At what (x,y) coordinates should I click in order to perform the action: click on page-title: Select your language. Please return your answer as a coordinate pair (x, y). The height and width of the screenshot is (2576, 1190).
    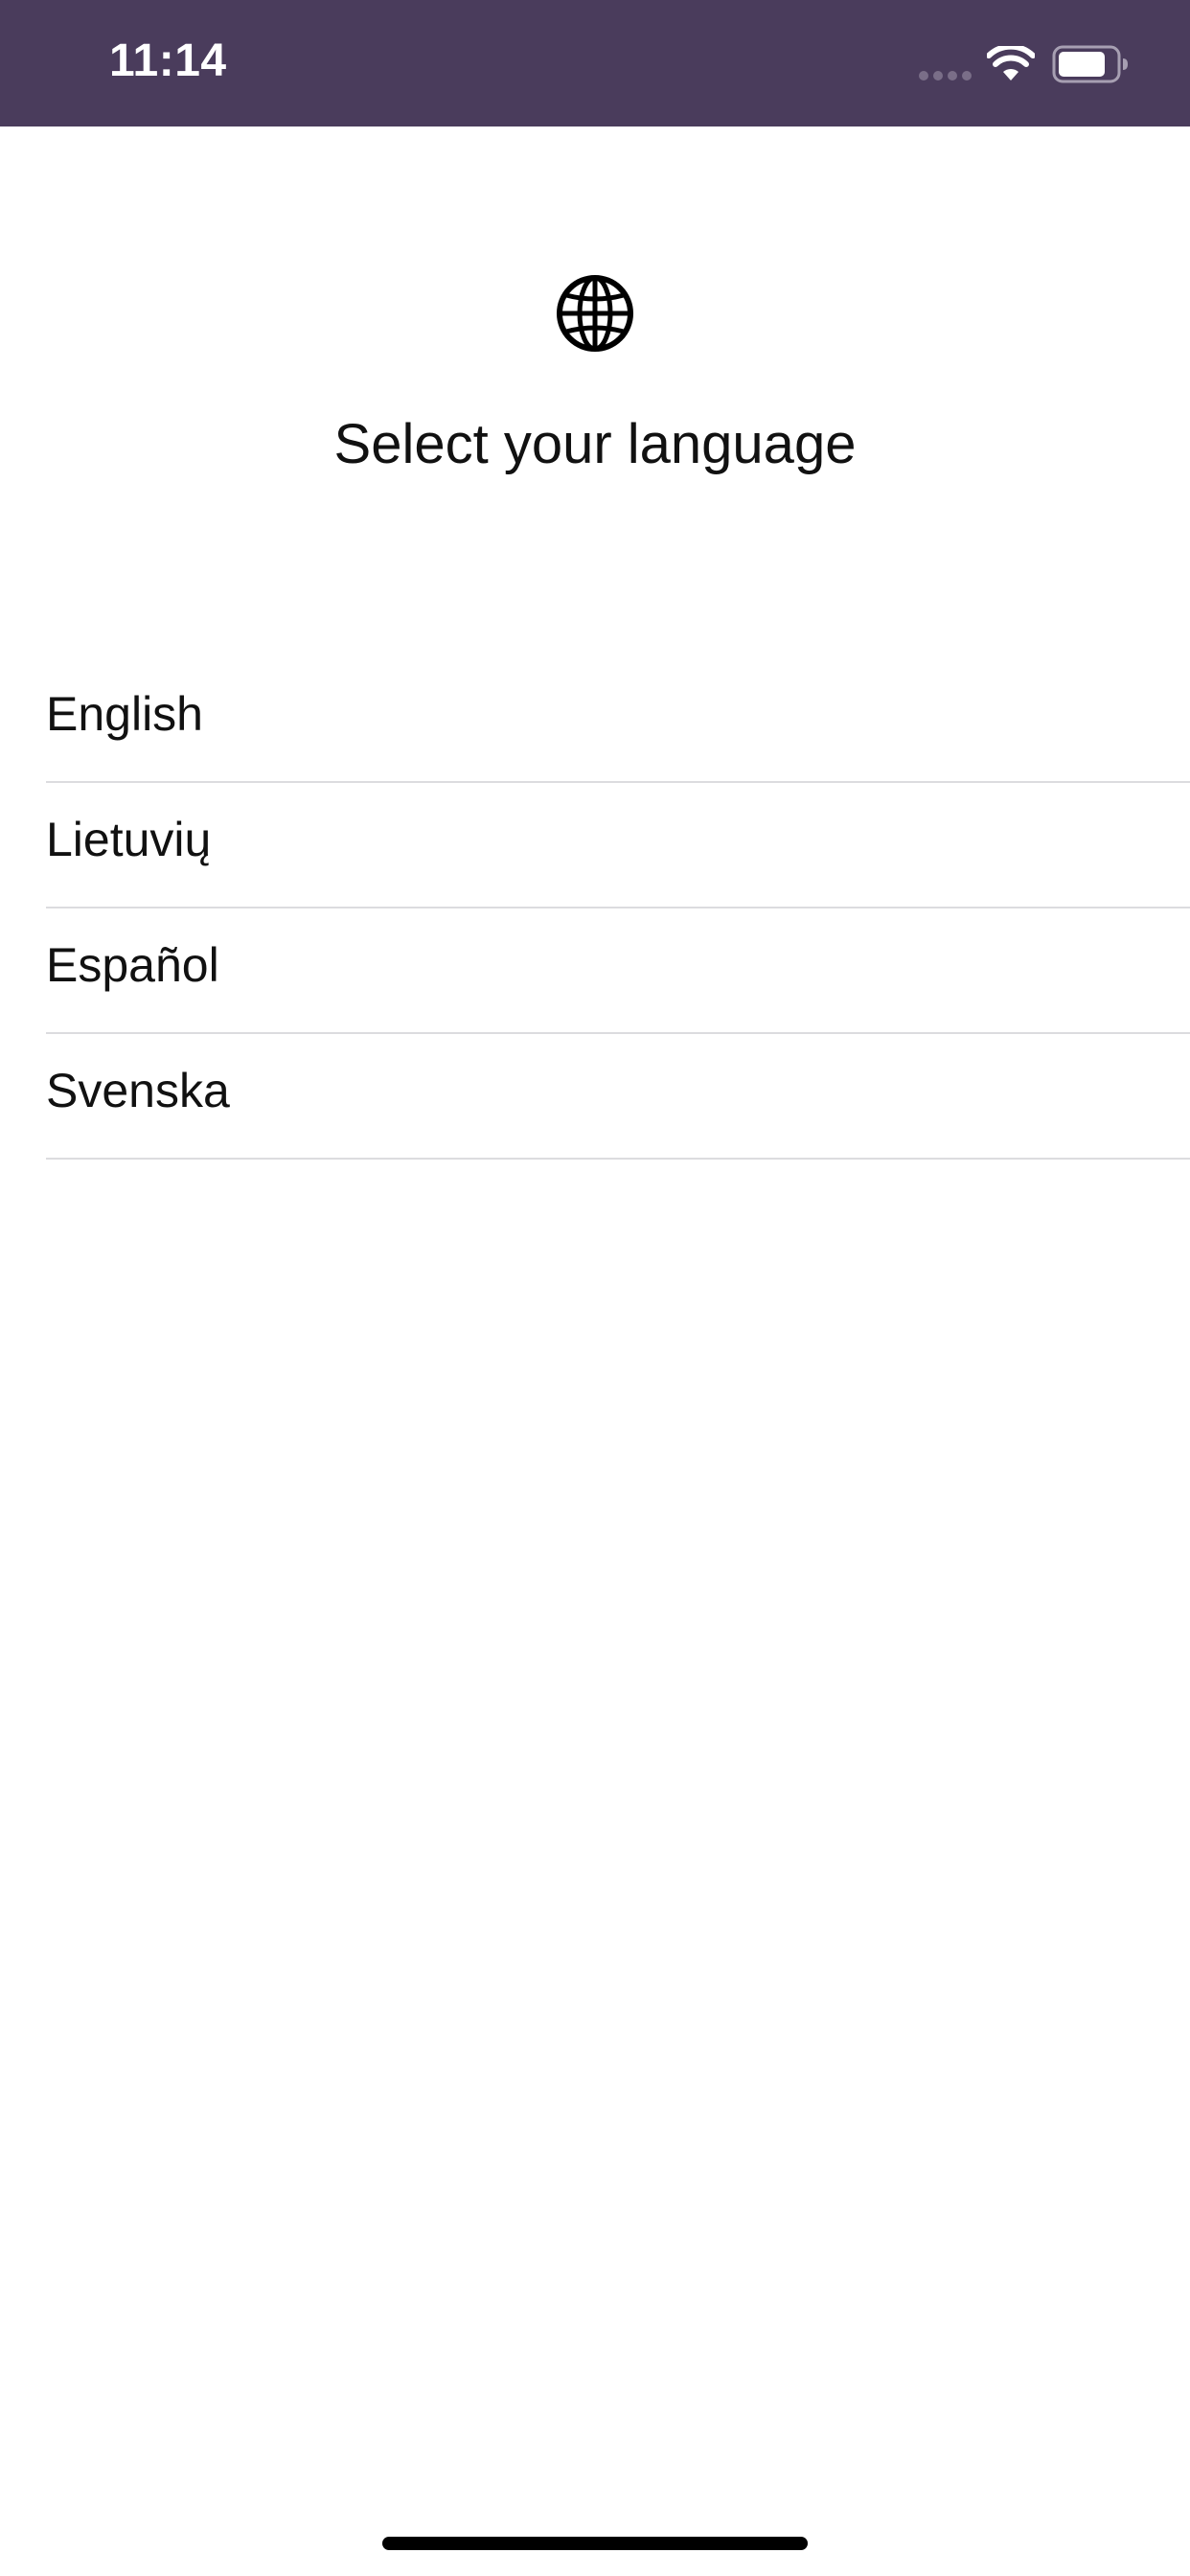
    Looking at the image, I should click on (595, 444).